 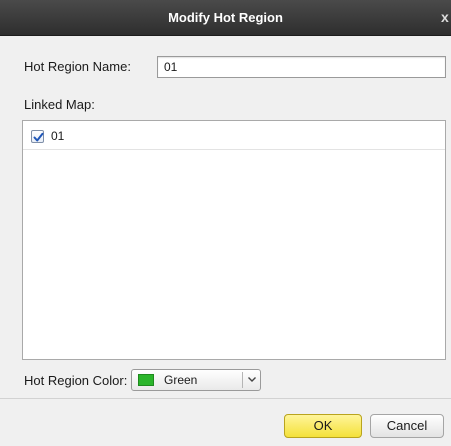 I want to click on checkmark-icon, so click(x=38, y=137).